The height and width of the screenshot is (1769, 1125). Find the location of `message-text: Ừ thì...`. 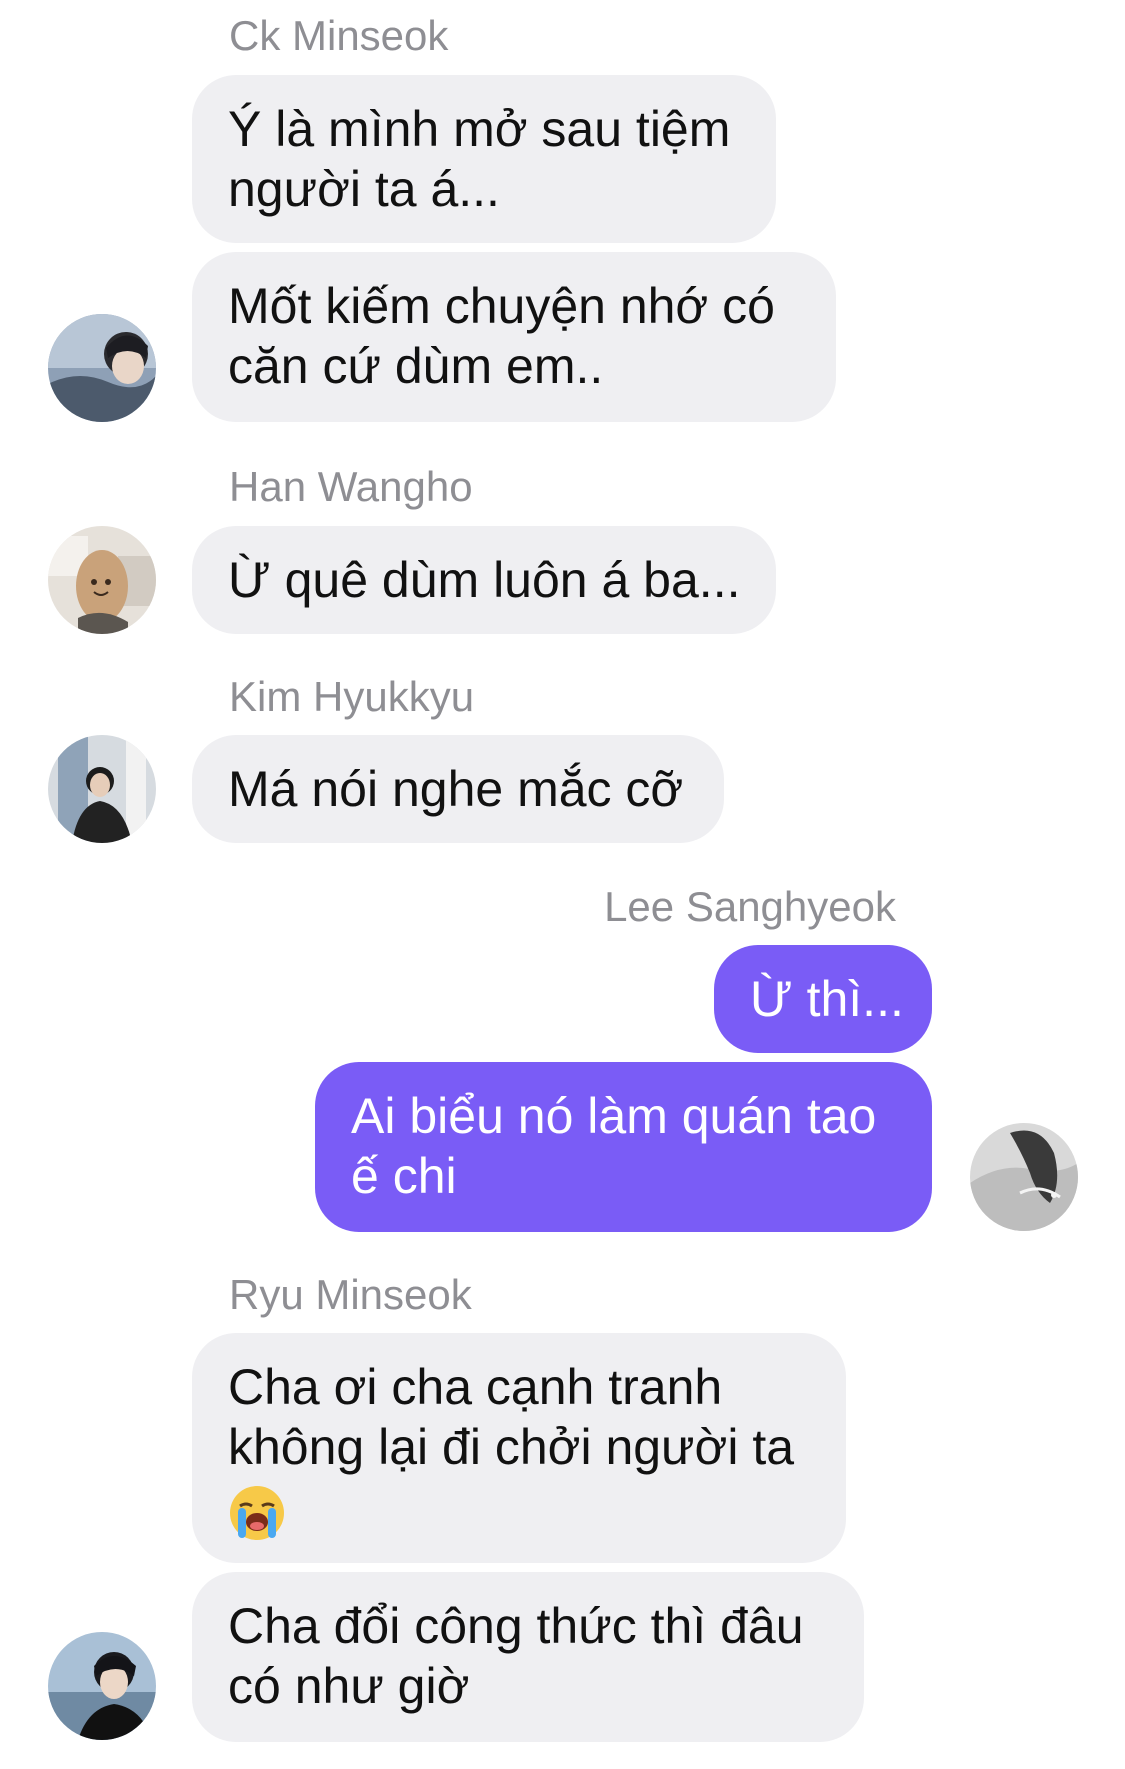

message-text: Ừ thì... is located at coordinates (827, 999).